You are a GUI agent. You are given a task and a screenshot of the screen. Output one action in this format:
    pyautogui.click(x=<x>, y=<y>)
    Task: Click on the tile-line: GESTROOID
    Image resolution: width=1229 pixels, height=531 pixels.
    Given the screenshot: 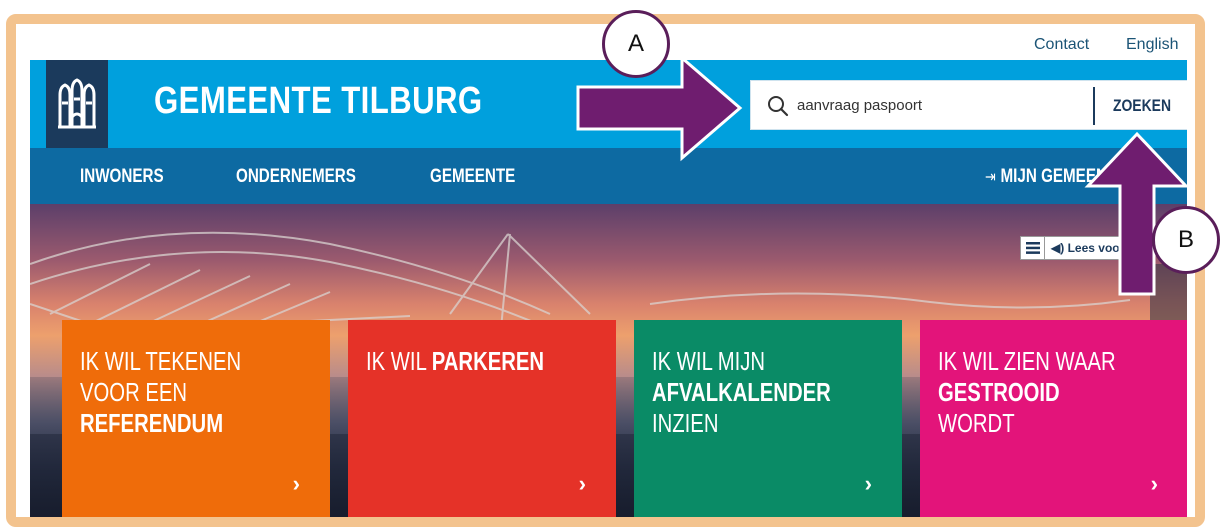 What is the action you would take?
    pyautogui.click(x=999, y=392)
    